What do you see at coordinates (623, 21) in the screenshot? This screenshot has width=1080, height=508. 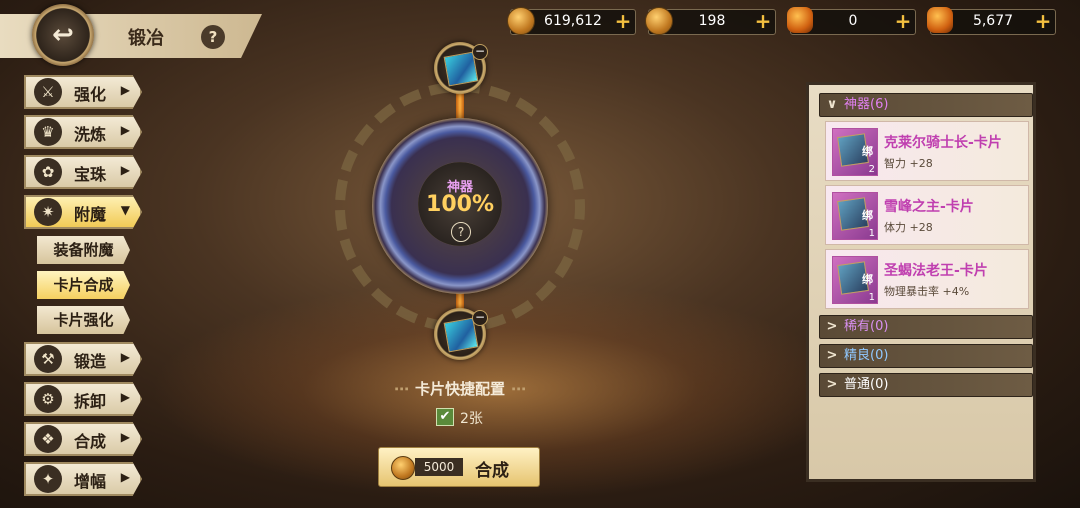 I see `add-gold-locked-button: +` at bounding box center [623, 21].